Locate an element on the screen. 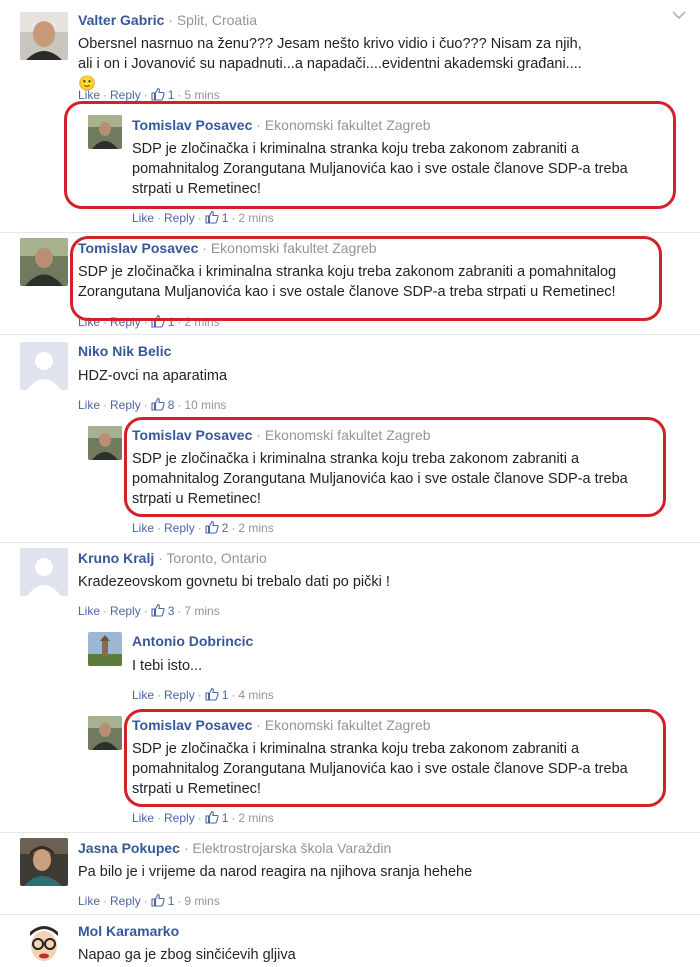  timestamp: 4 mins is located at coordinates (255, 695).